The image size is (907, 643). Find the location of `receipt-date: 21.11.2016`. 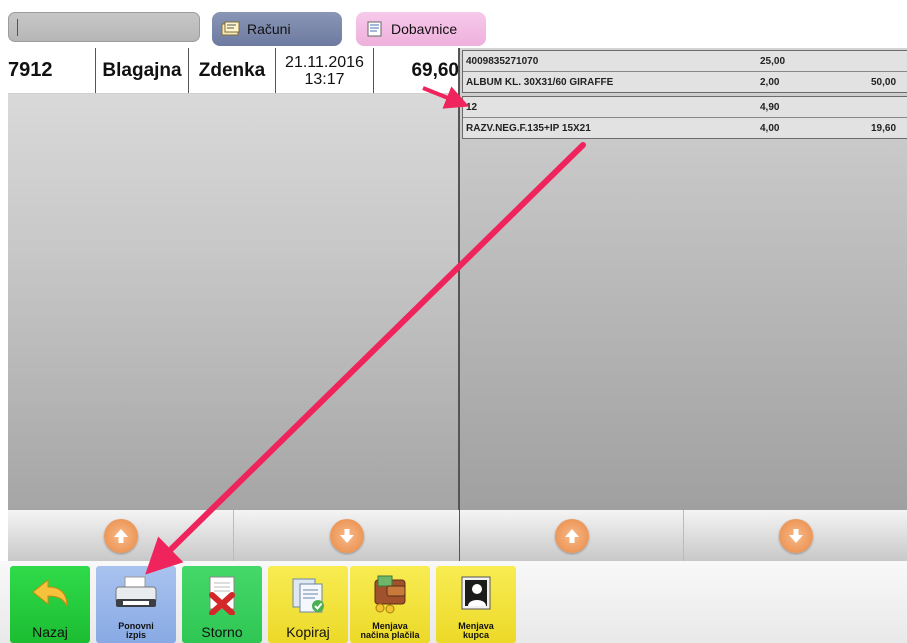

receipt-date: 21.11.2016 is located at coordinates (324, 62).